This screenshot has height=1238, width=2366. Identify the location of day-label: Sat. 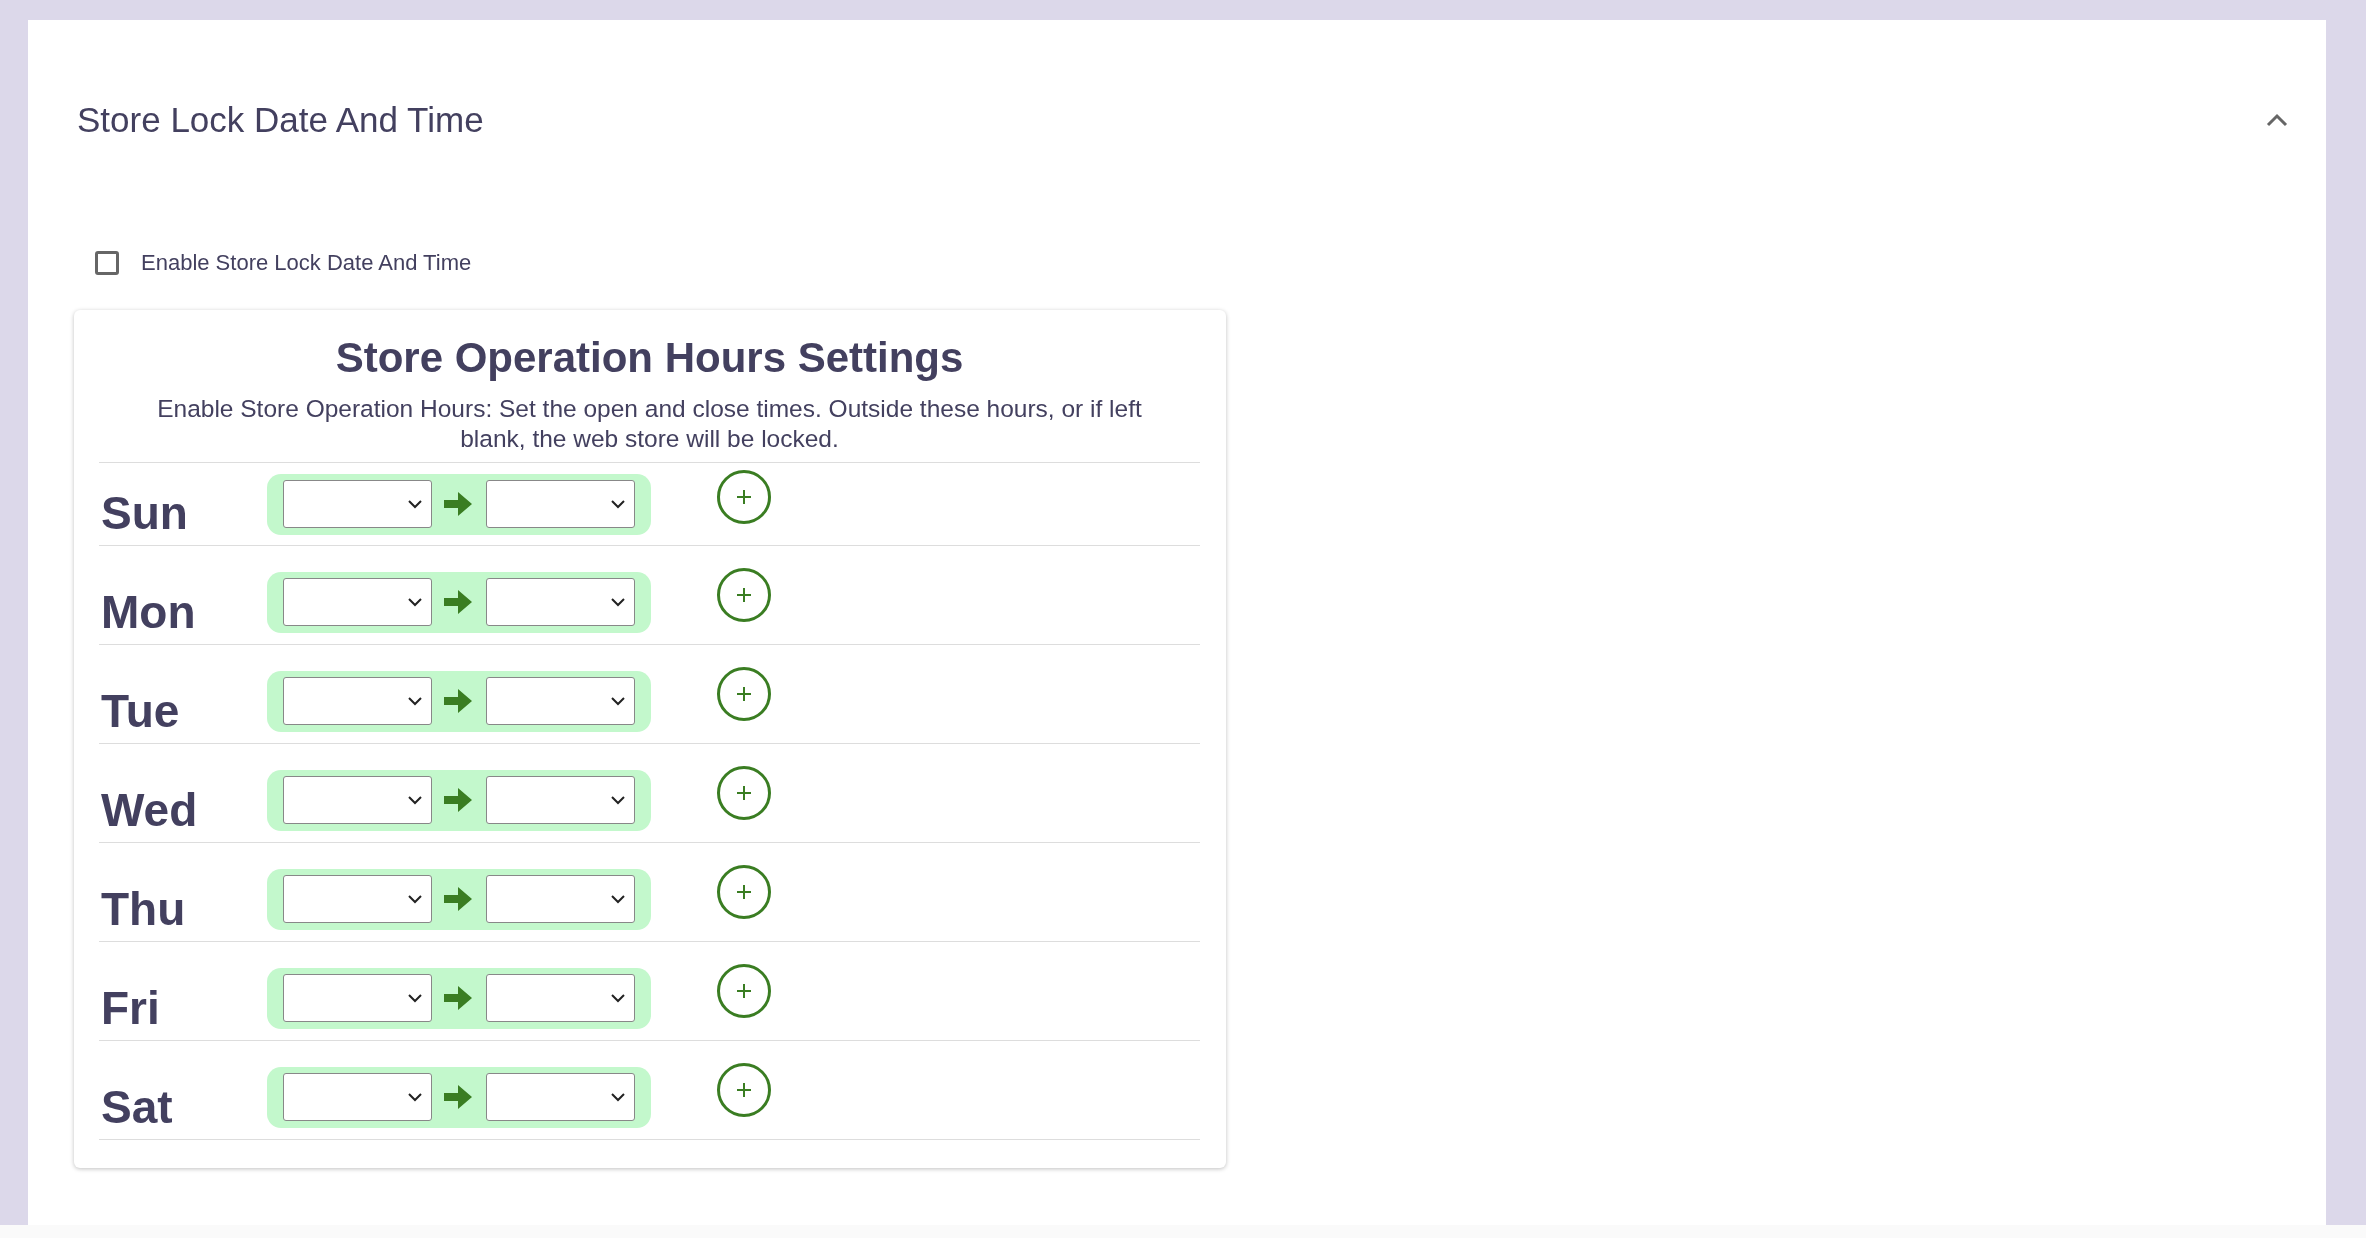
(137, 1108).